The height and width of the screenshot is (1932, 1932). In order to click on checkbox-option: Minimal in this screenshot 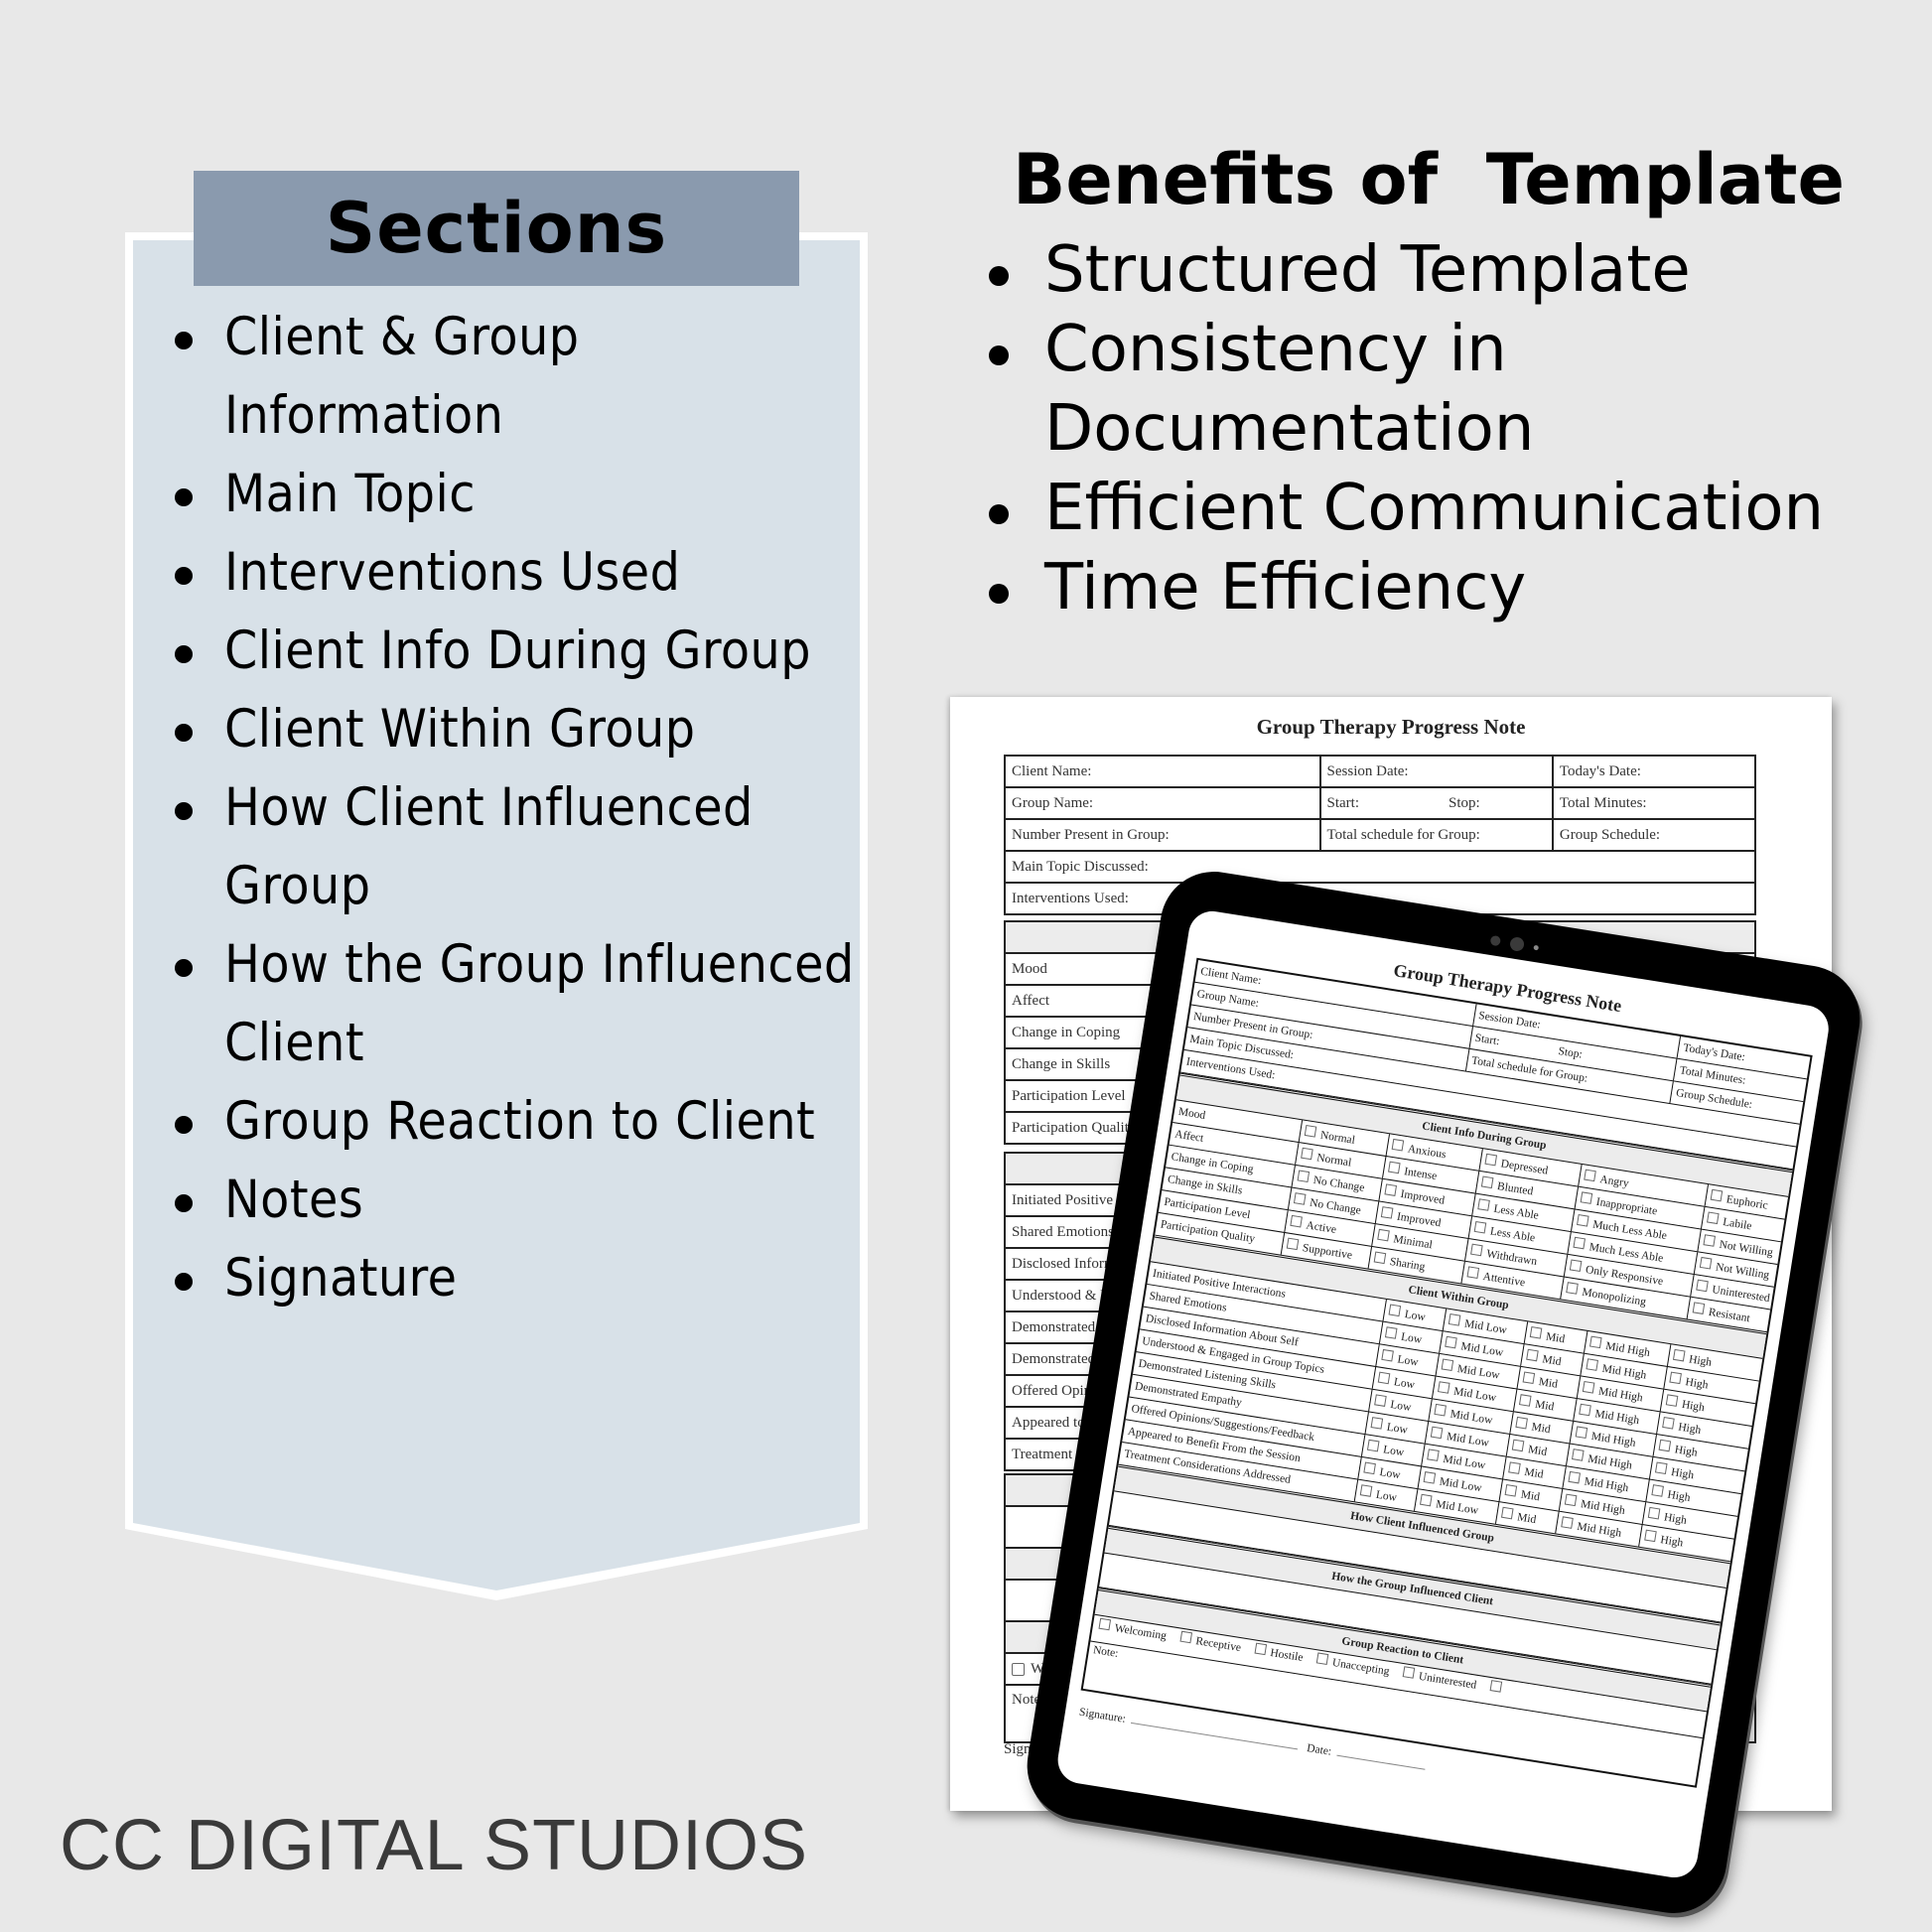, I will do `click(1406, 1239)`.